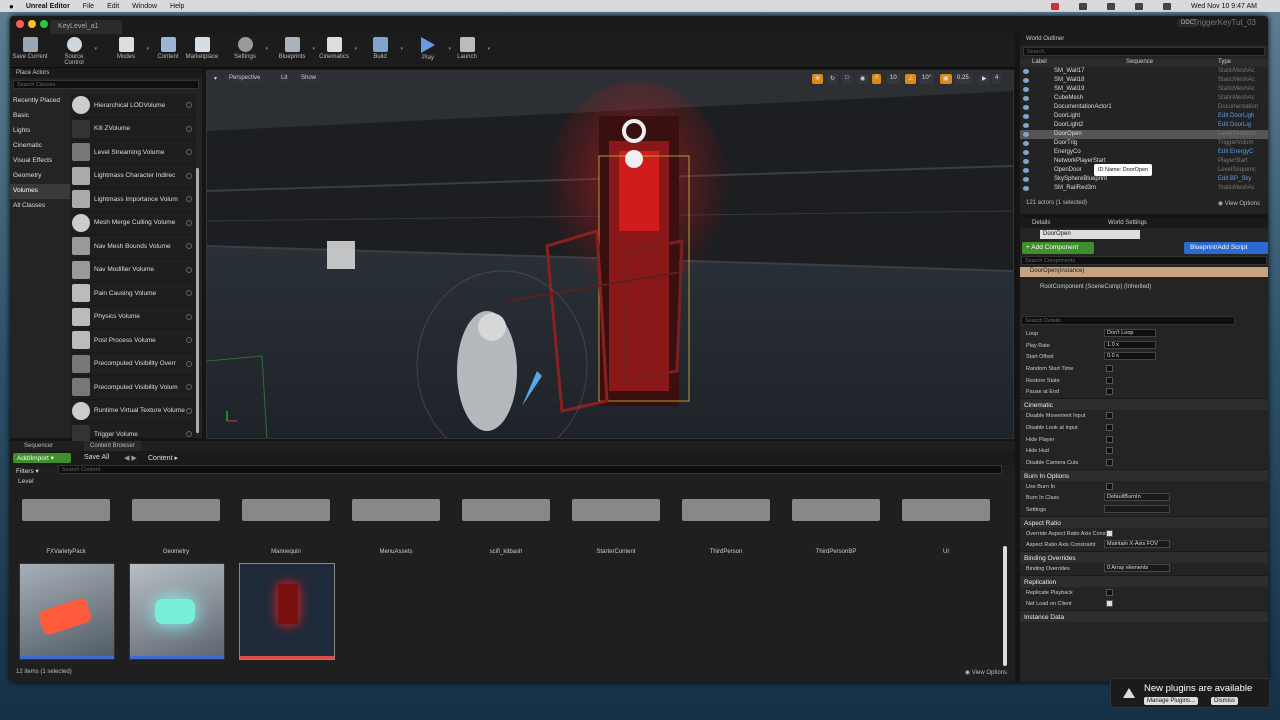 This screenshot has width=1280, height=720. What do you see at coordinates (984, 79) in the screenshot?
I see `camera-speed-icon: ▶` at bounding box center [984, 79].